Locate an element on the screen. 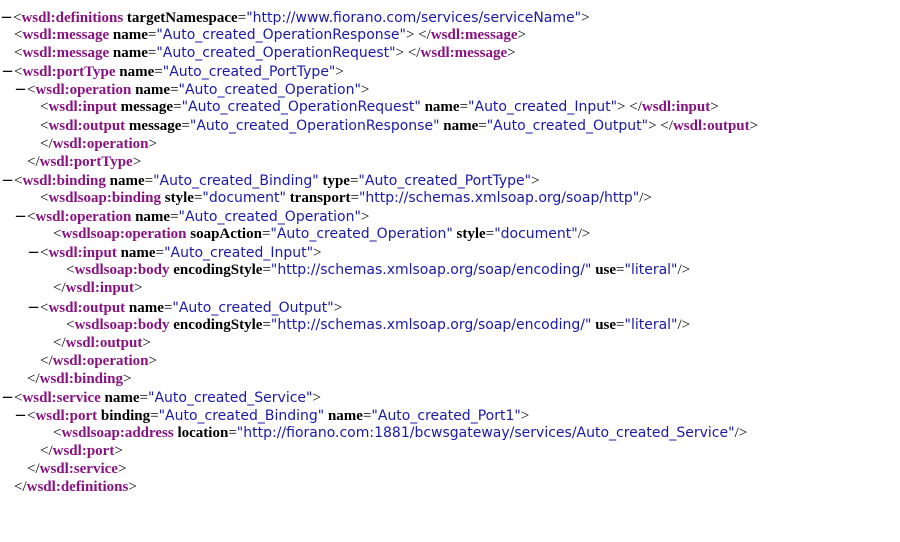  xml-attr-name: style is located at coordinates (179, 197).